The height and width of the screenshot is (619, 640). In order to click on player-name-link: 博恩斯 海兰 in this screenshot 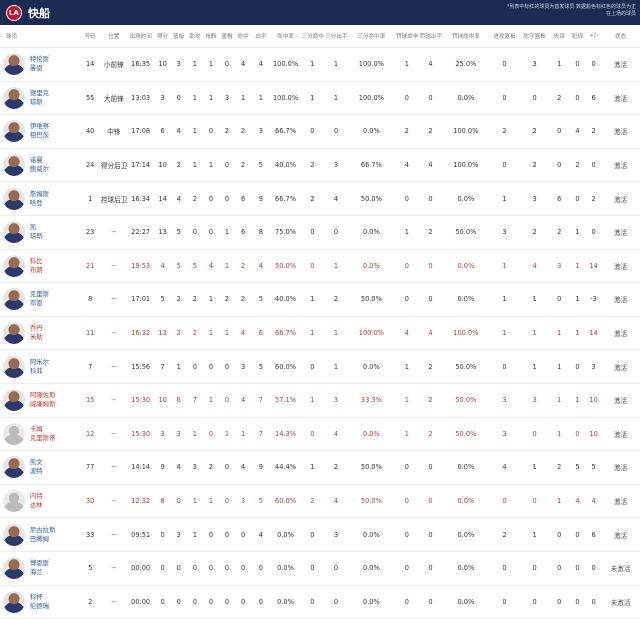, I will do `click(53, 568)`.